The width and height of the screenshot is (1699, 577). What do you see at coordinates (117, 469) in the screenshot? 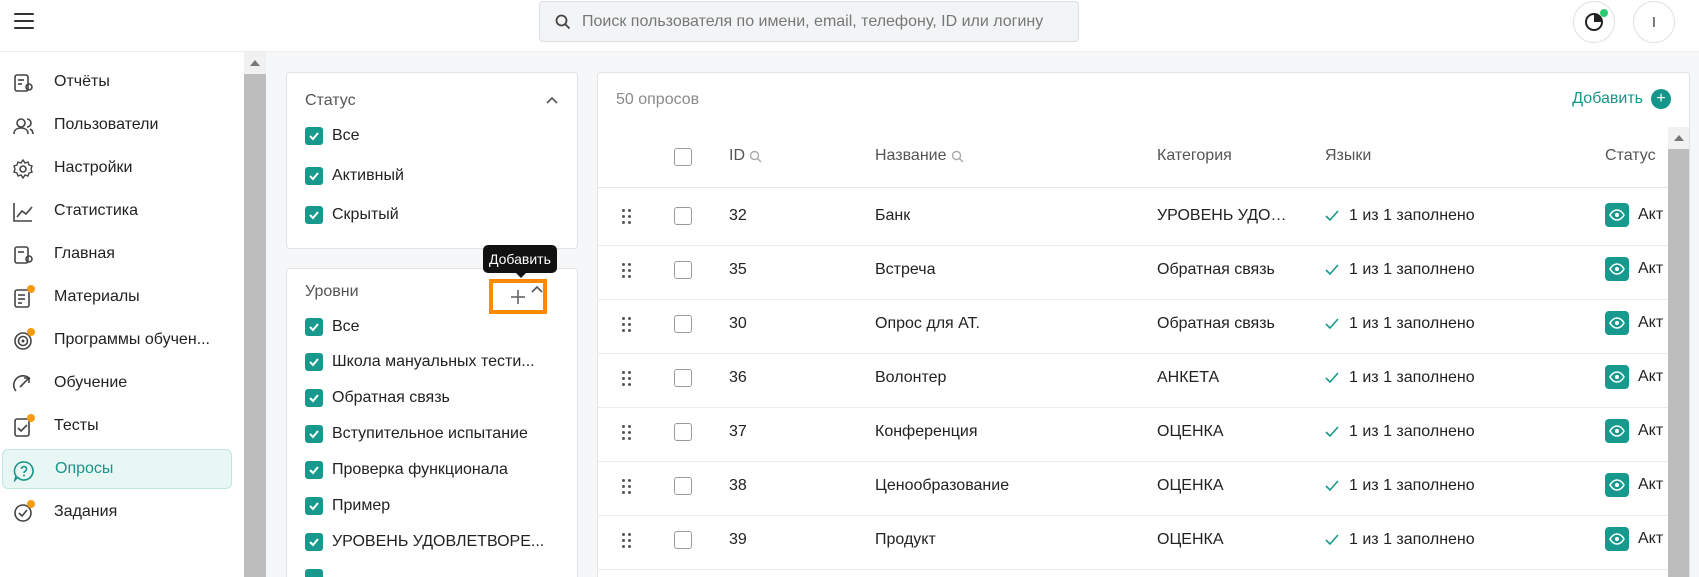
I see `sidebar-item-surveys: Опросы` at bounding box center [117, 469].